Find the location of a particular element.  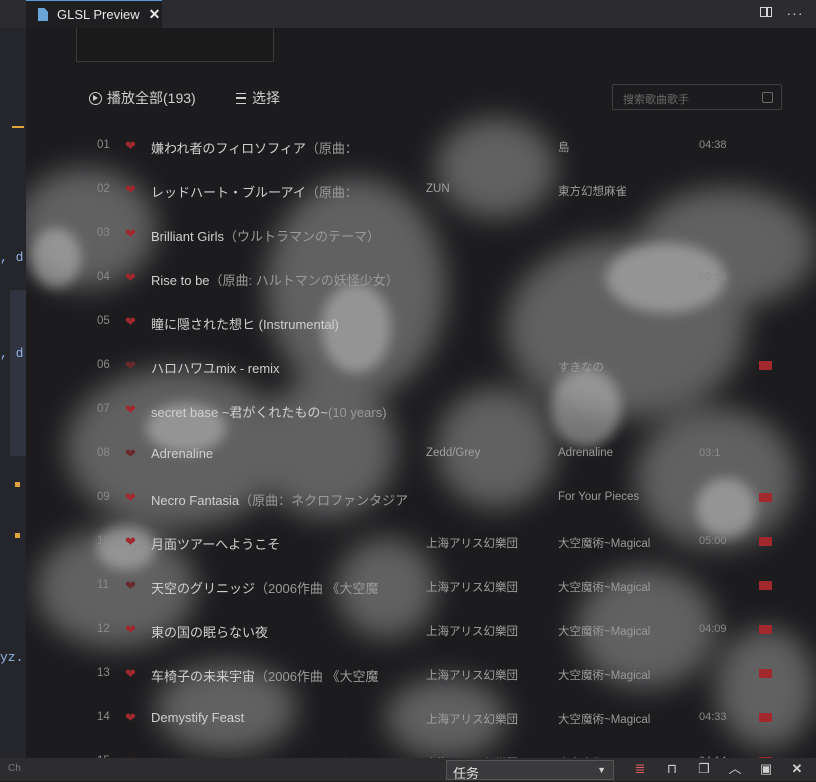

gutter-change-marker is located at coordinates (18, 127).